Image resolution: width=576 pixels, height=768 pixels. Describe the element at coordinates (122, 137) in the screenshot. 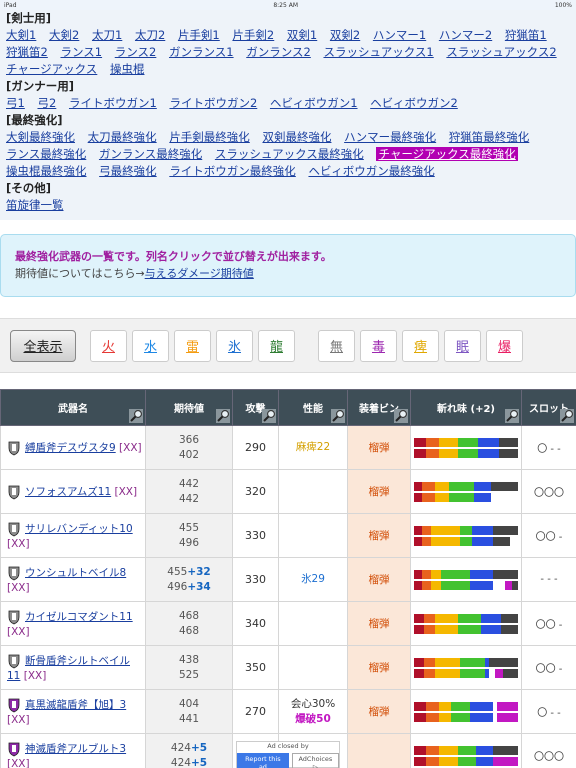

I see `menu-link: 太刀最終強化` at that location.